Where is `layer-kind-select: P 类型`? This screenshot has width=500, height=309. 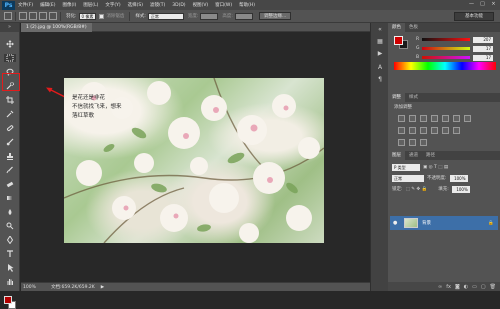 layer-kind-select: P 类型 is located at coordinates (406, 167).